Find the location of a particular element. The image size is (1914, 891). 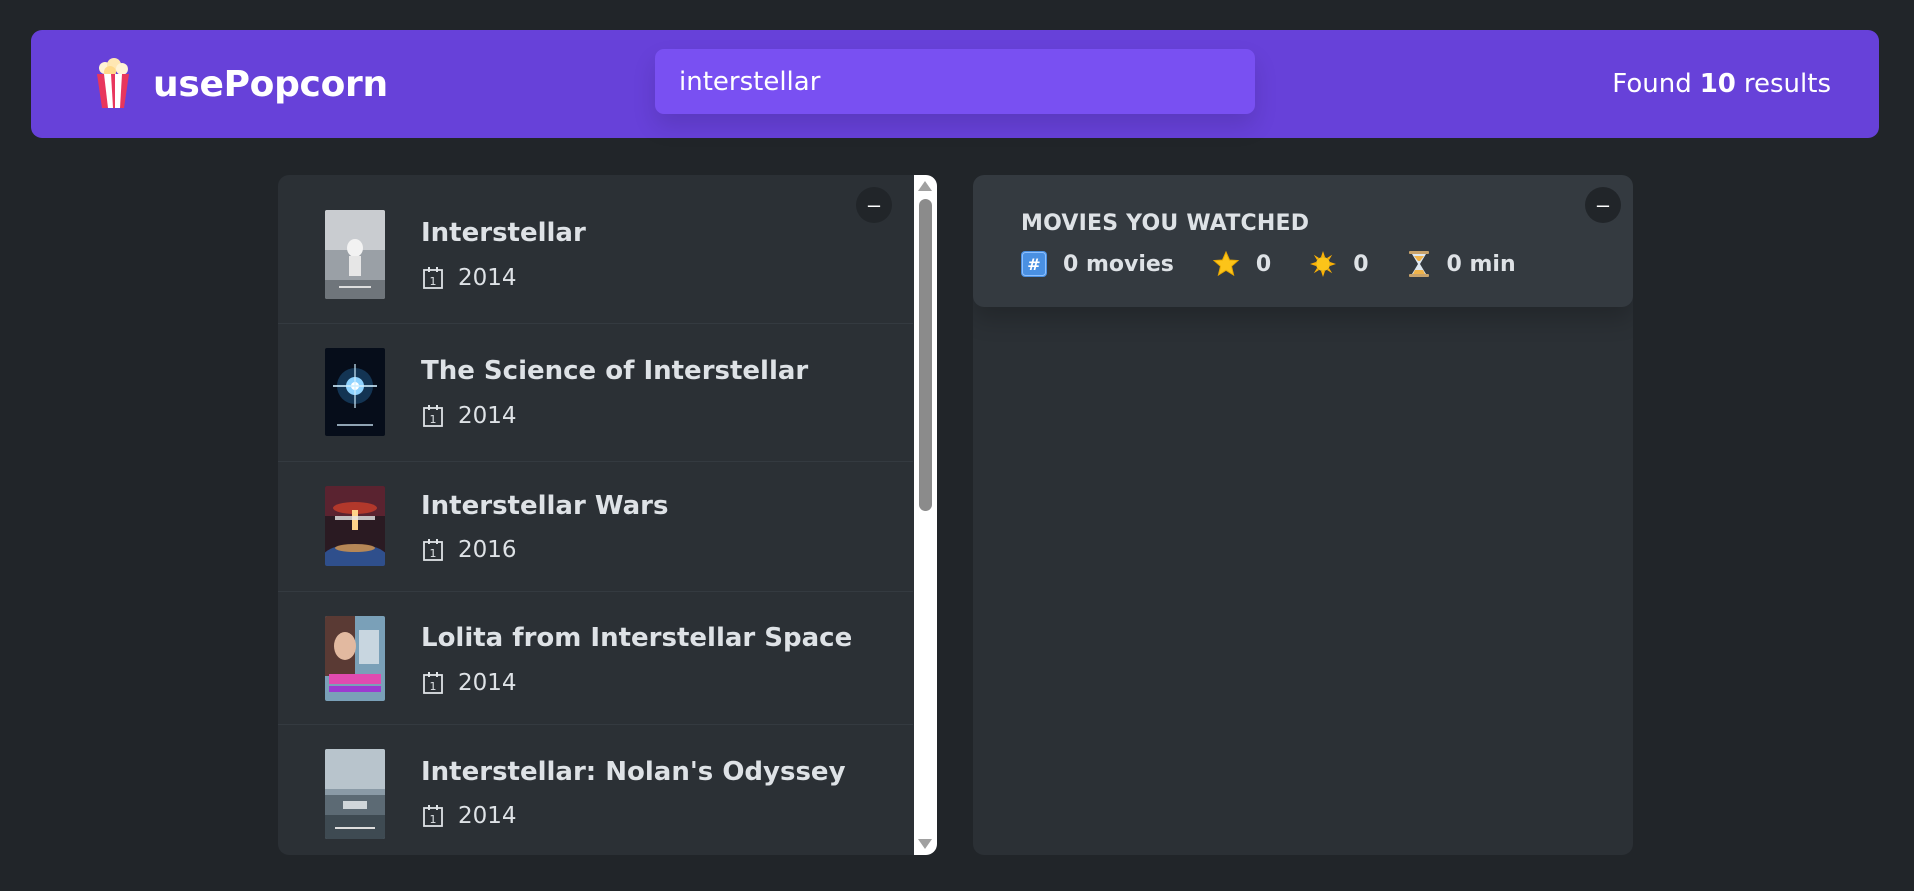

movie-title: Lolita from Interstellar Space is located at coordinates (637, 638).